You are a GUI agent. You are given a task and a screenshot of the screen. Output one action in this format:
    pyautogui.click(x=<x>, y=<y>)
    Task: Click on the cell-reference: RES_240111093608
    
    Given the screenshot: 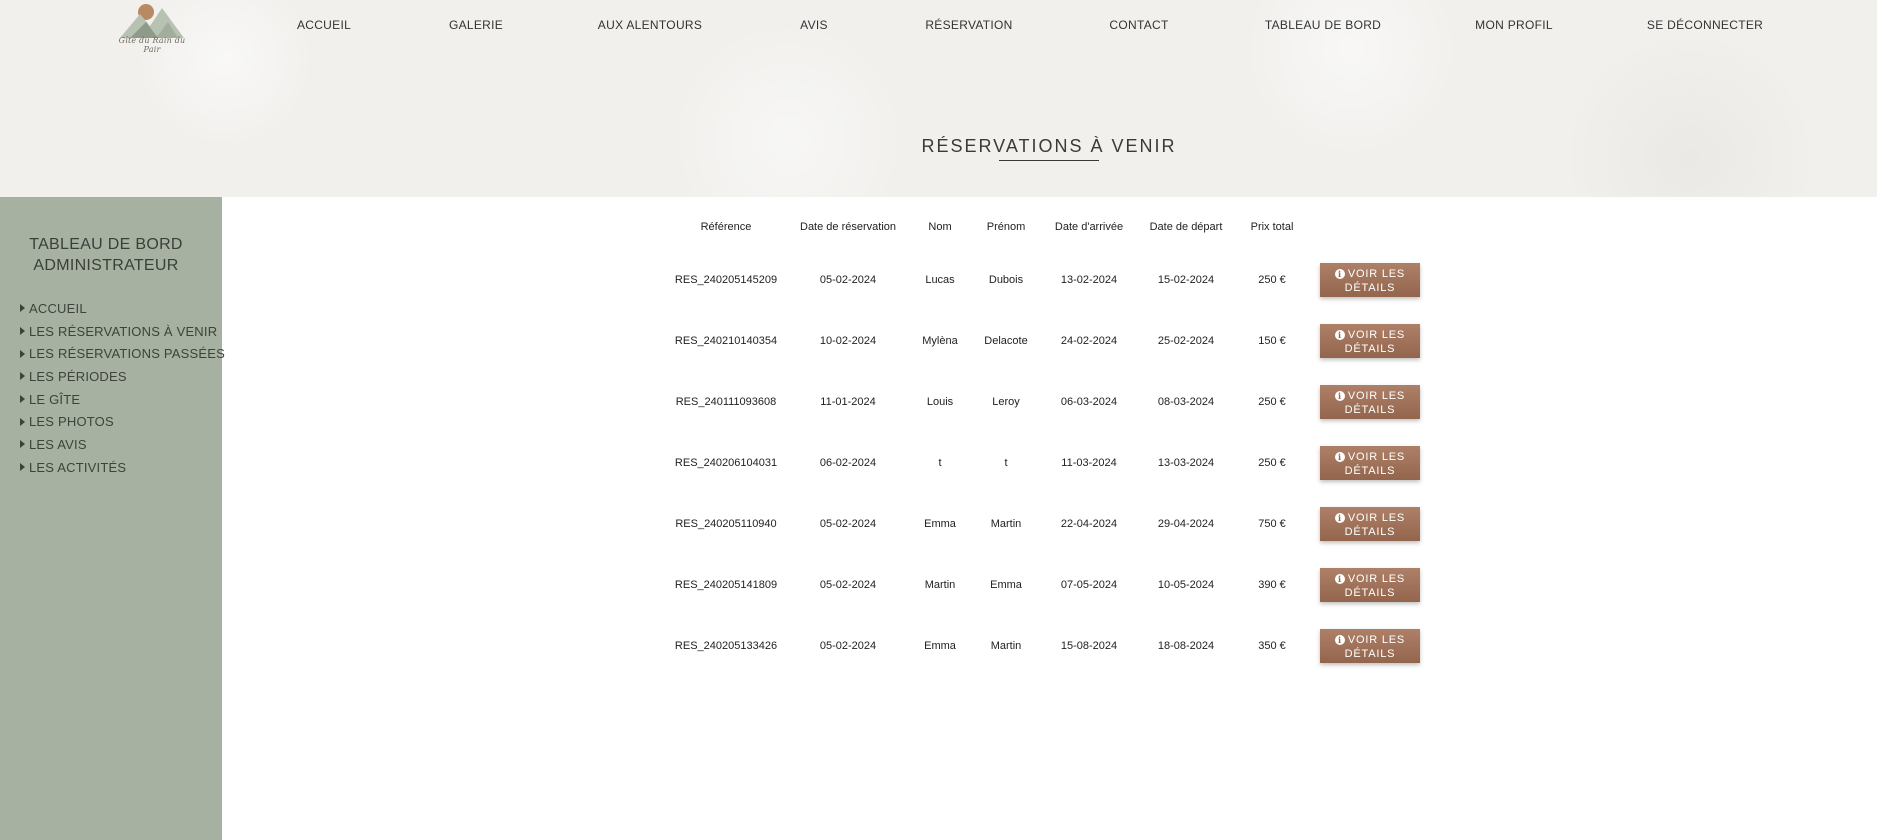 What is the action you would take?
    pyautogui.click(x=726, y=402)
    